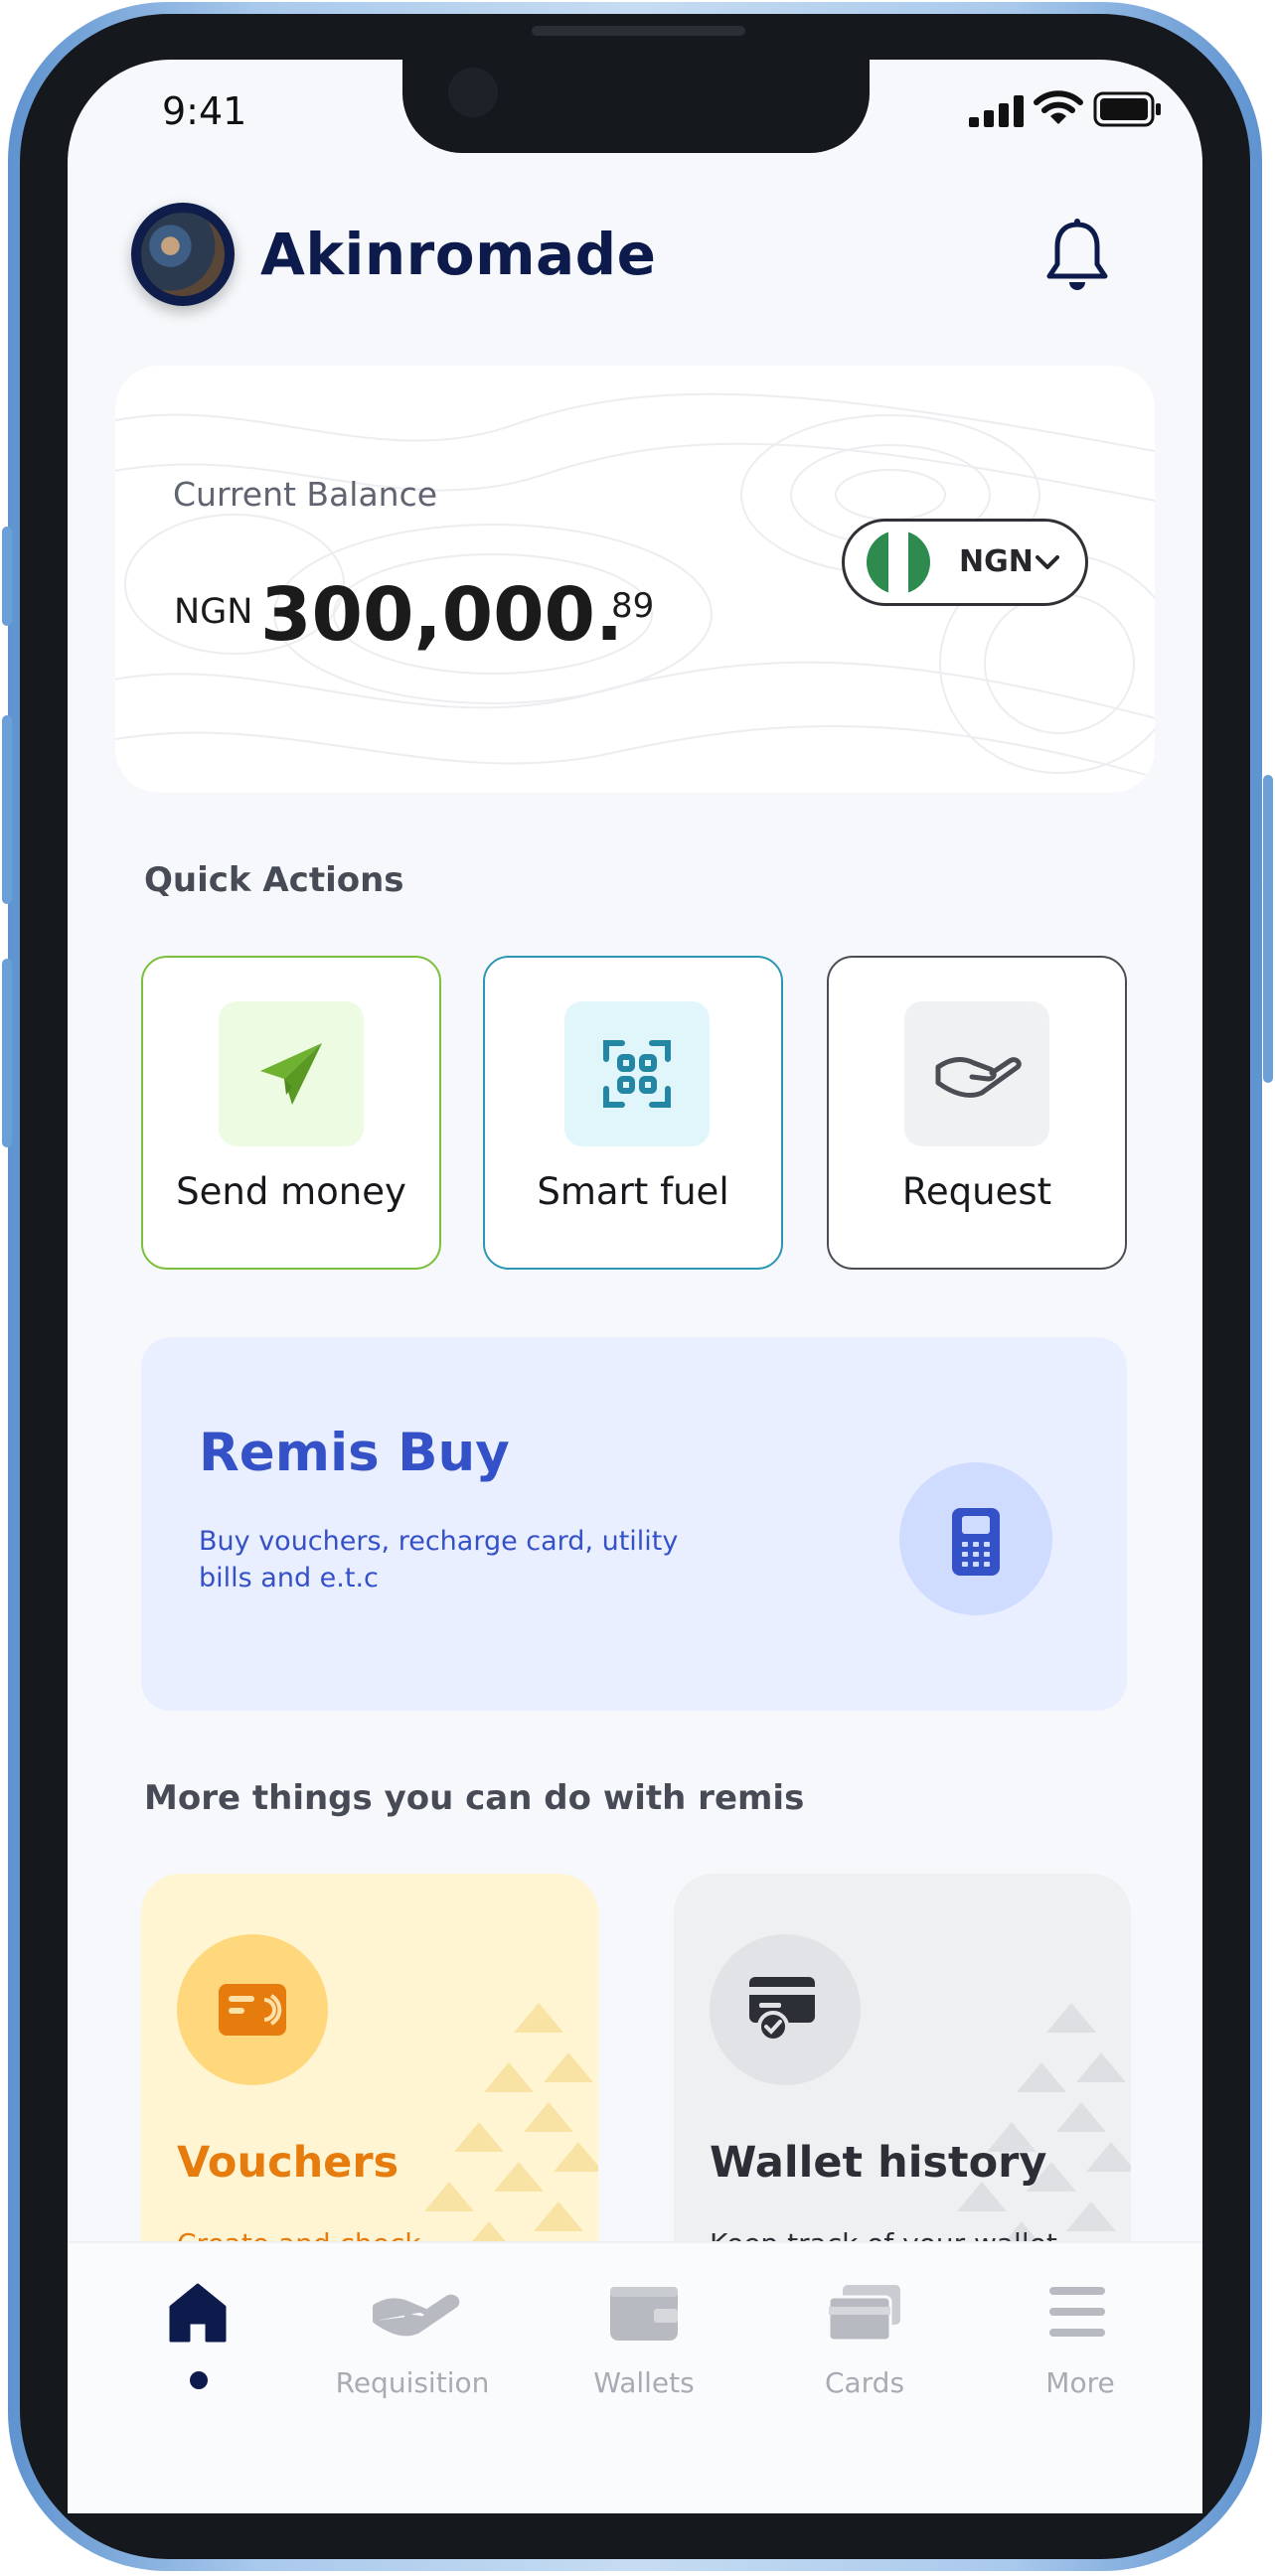  What do you see at coordinates (997, 111) in the screenshot?
I see `cellular-signal-icon` at bounding box center [997, 111].